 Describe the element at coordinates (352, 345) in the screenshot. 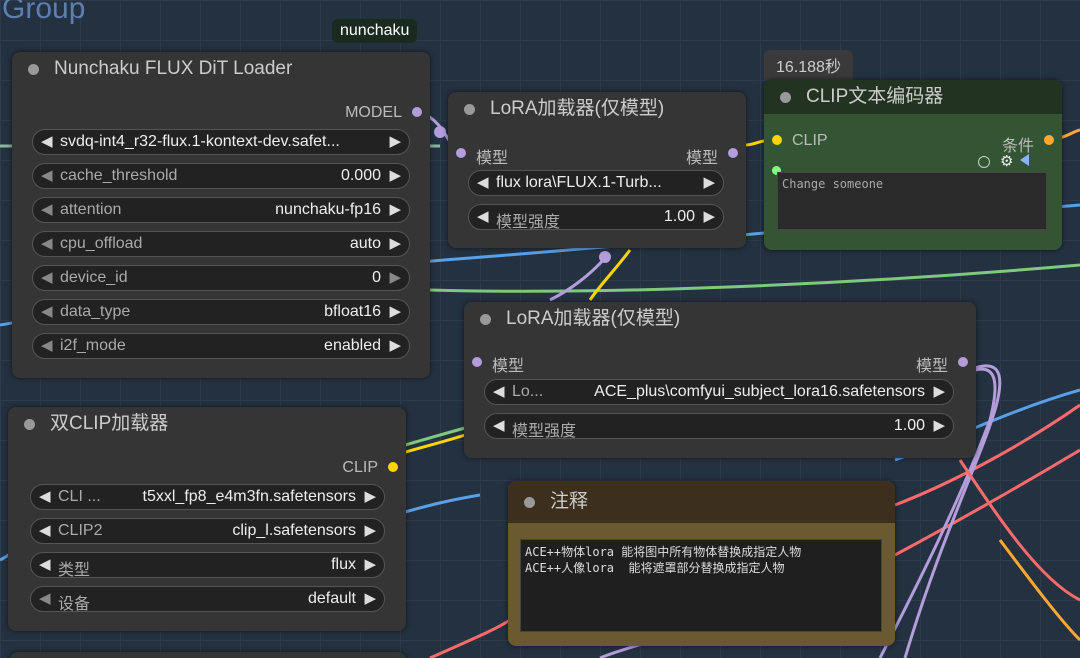

I see `widget-value: enabled` at that location.